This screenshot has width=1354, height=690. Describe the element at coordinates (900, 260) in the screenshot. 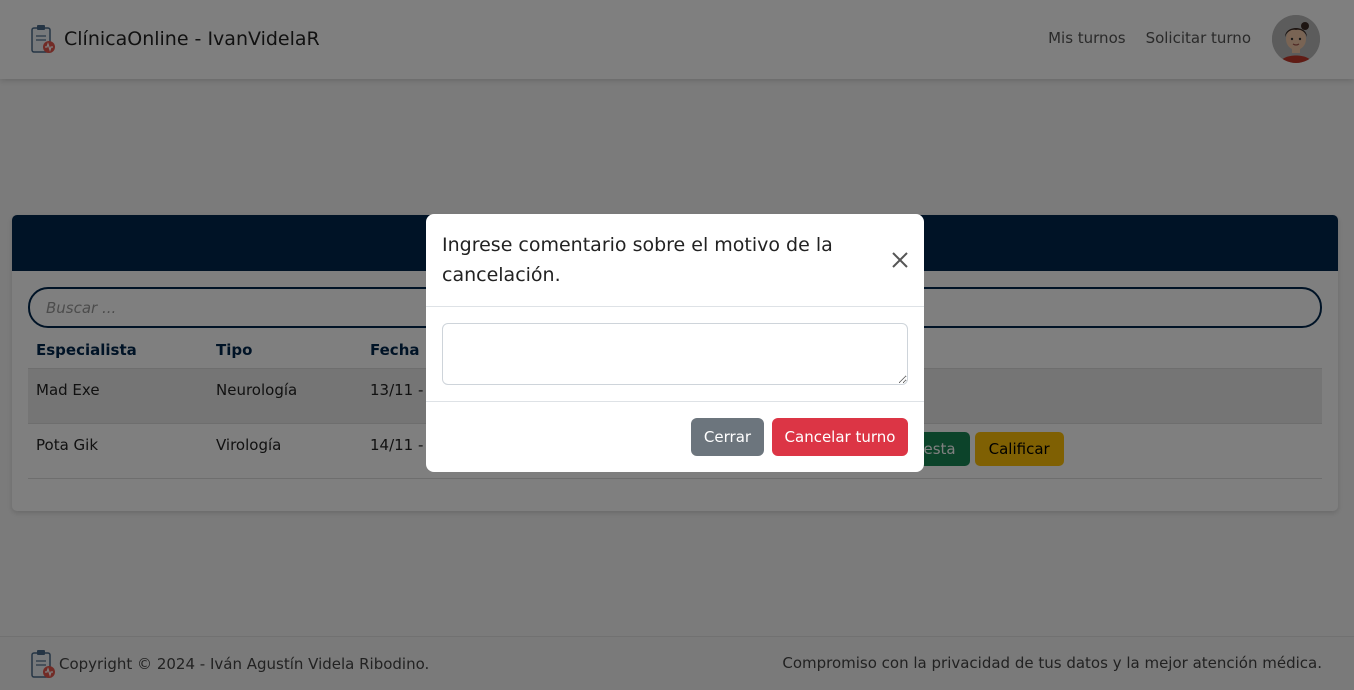

I see `close-icon` at that location.